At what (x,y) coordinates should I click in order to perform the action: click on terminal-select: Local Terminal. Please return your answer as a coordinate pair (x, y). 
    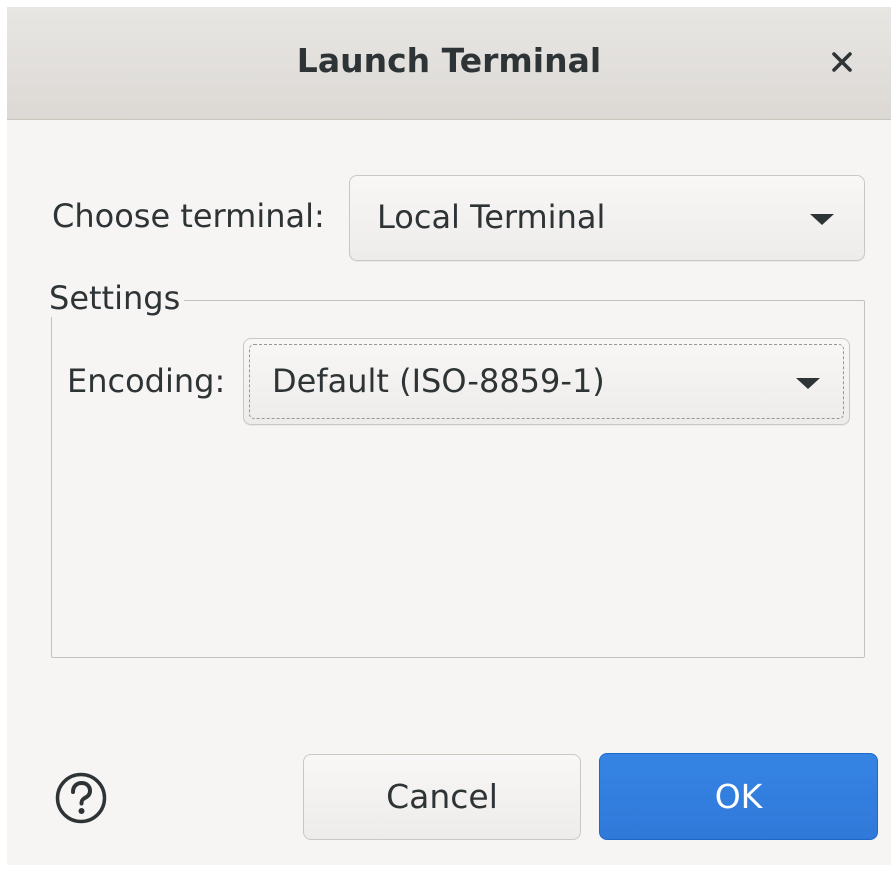
    Looking at the image, I should click on (607, 218).